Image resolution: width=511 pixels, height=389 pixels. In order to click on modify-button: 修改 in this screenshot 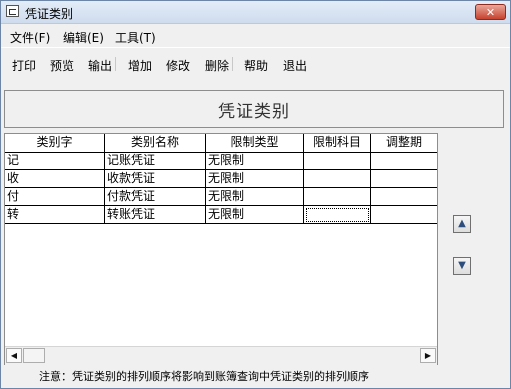, I will do `click(178, 65)`.